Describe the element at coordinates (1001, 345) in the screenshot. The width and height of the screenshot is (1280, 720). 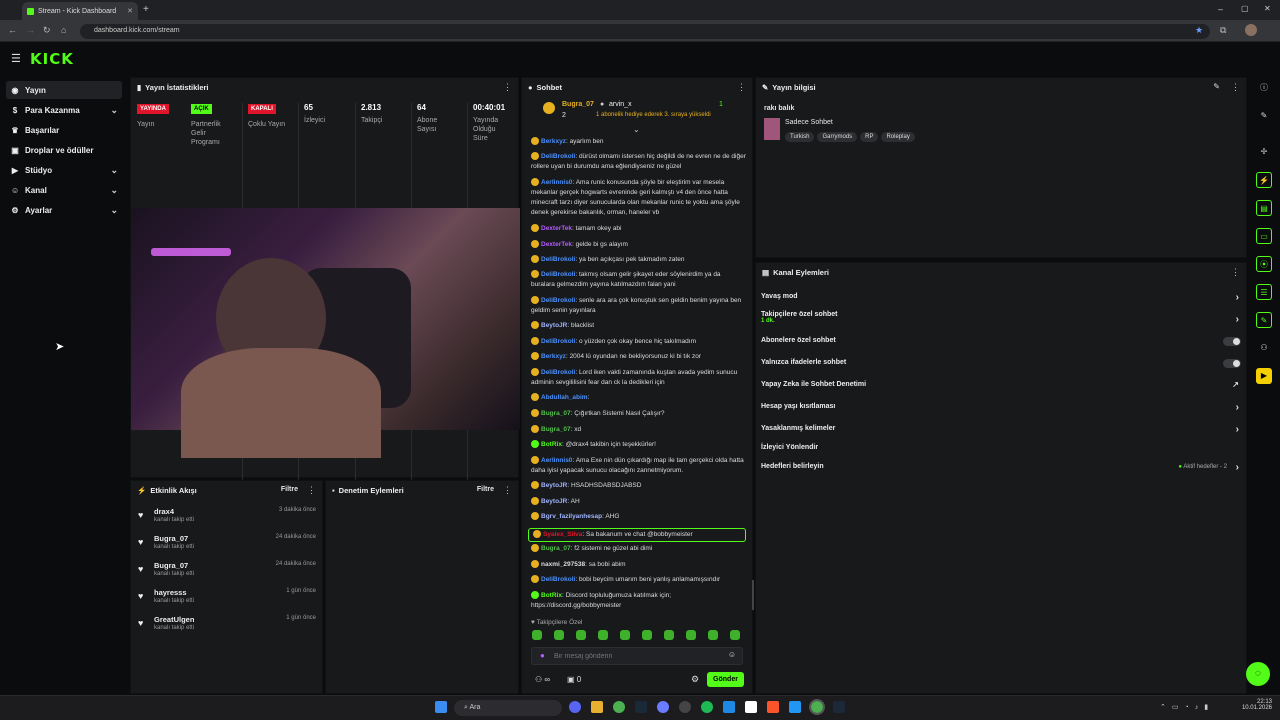
I see `action-subscribers-only: Abonelere özel sohbet` at that location.